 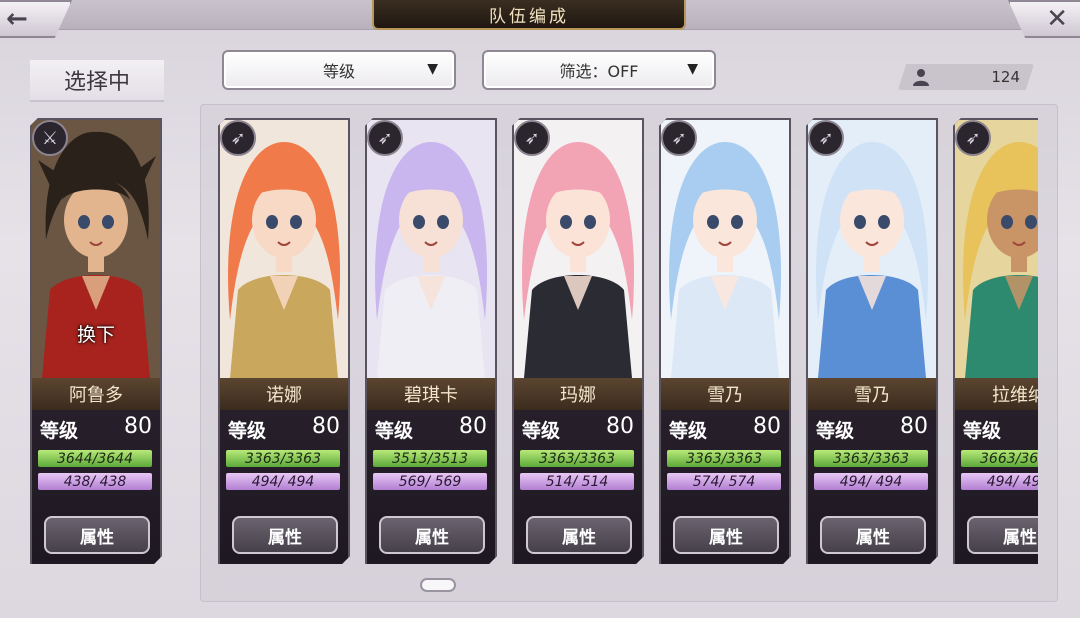 I want to click on sword-icon: ⚔, so click(x=50, y=138).